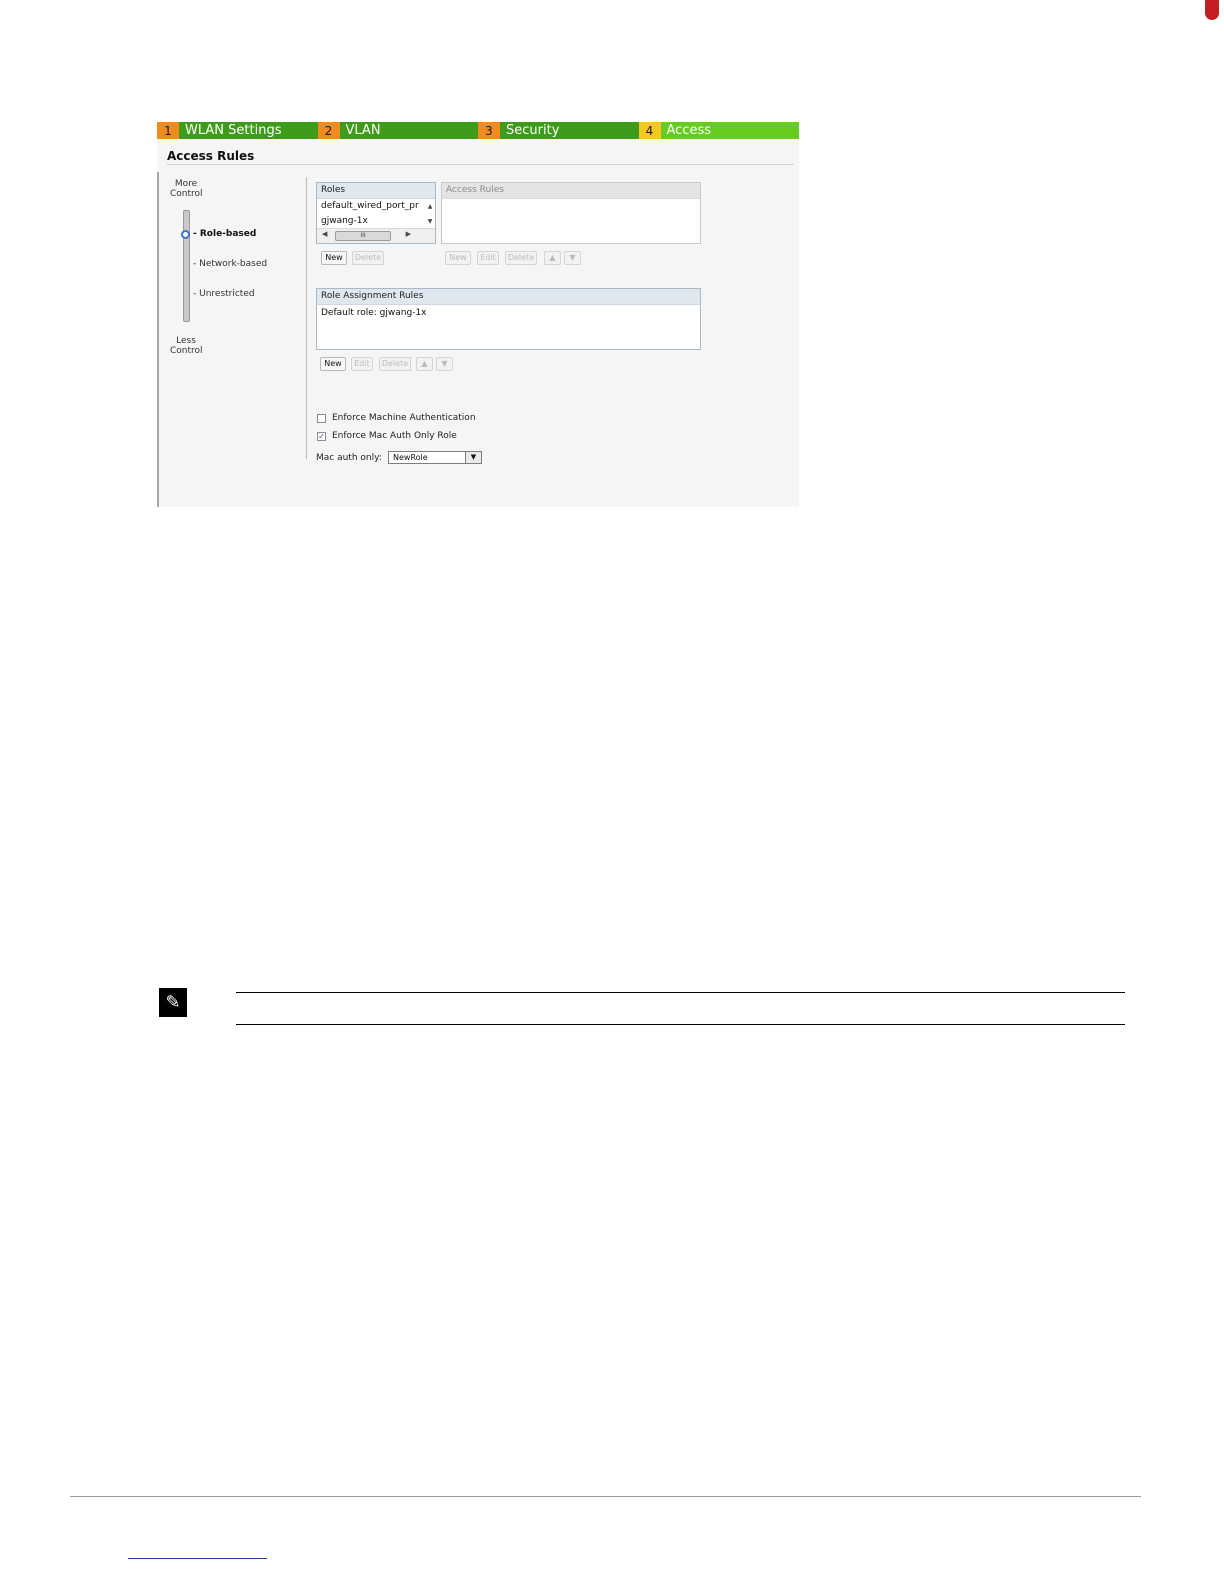 Image resolution: width=1224 pixels, height=1584 pixels. I want to click on access-rules-header: Access Rules, so click(571, 191).